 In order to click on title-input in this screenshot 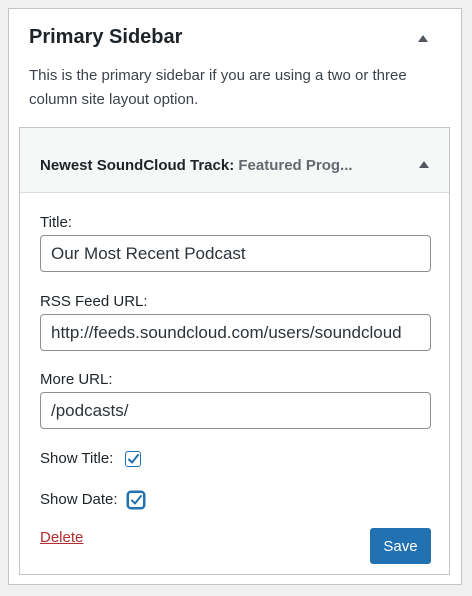, I will do `click(235, 253)`.